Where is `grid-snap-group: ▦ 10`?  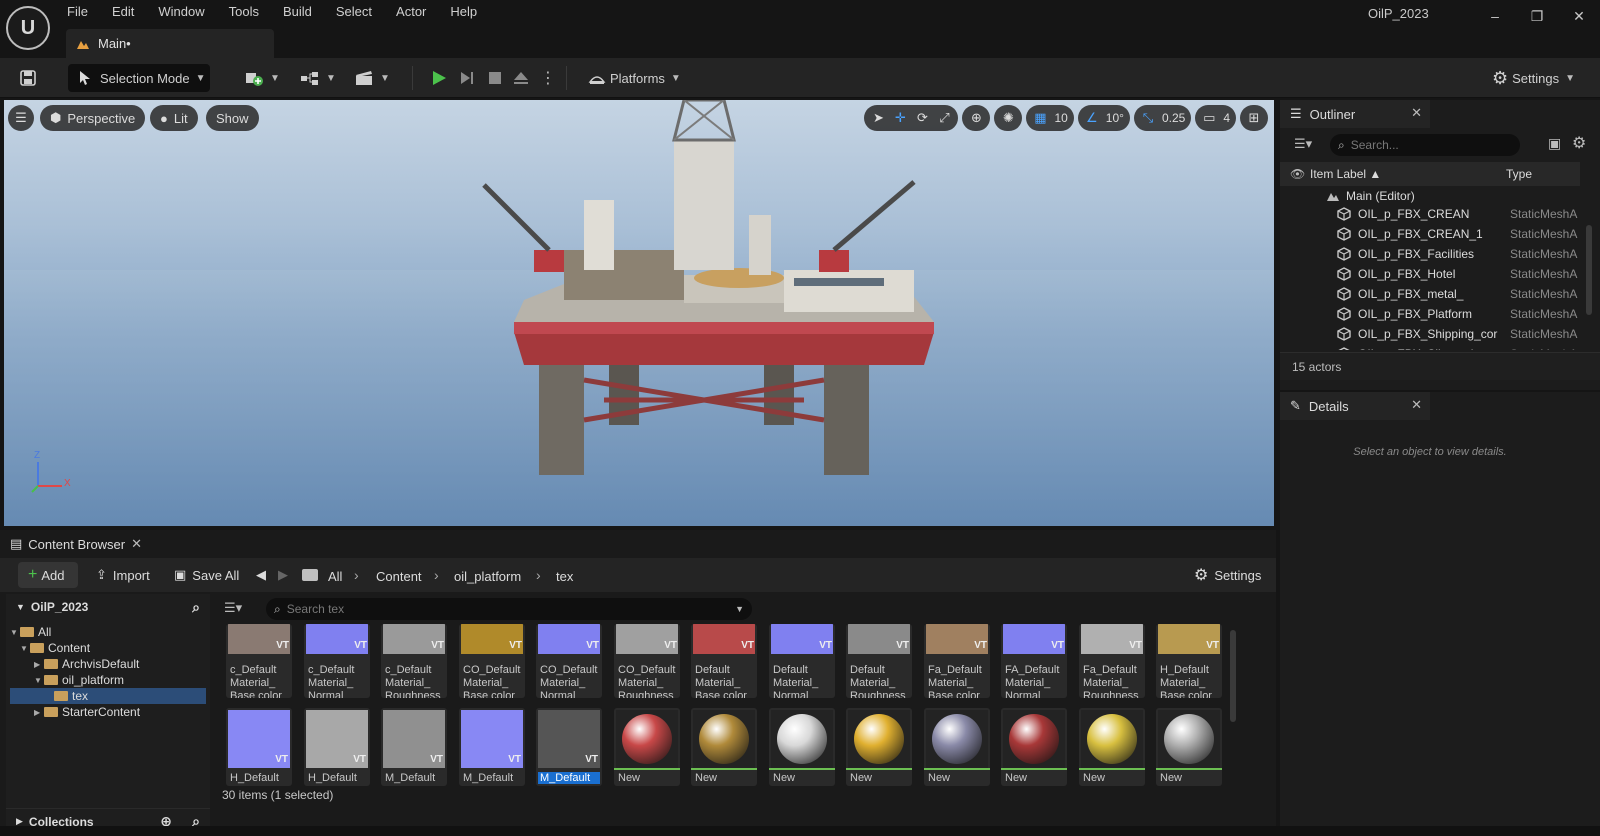
grid-snap-group: ▦ 10 is located at coordinates (1050, 118).